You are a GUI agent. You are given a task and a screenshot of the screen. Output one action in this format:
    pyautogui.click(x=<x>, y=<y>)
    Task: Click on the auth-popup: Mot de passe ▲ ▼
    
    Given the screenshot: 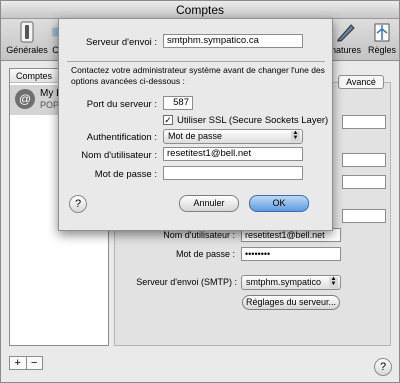 What is the action you would take?
    pyautogui.click(x=233, y=136)
    